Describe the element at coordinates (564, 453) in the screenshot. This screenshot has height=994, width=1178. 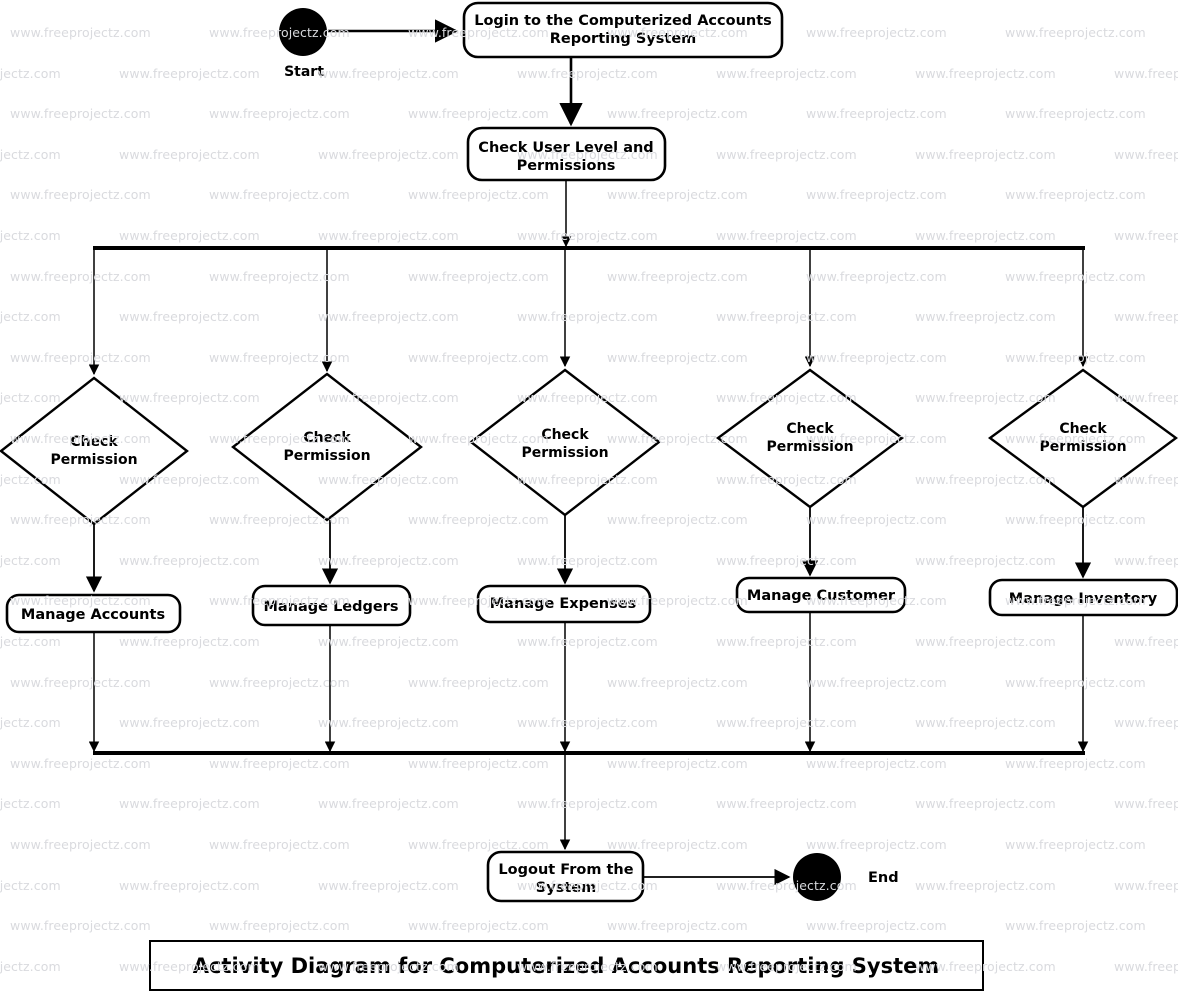
I see `decision-3-line2: Permission` at that location.